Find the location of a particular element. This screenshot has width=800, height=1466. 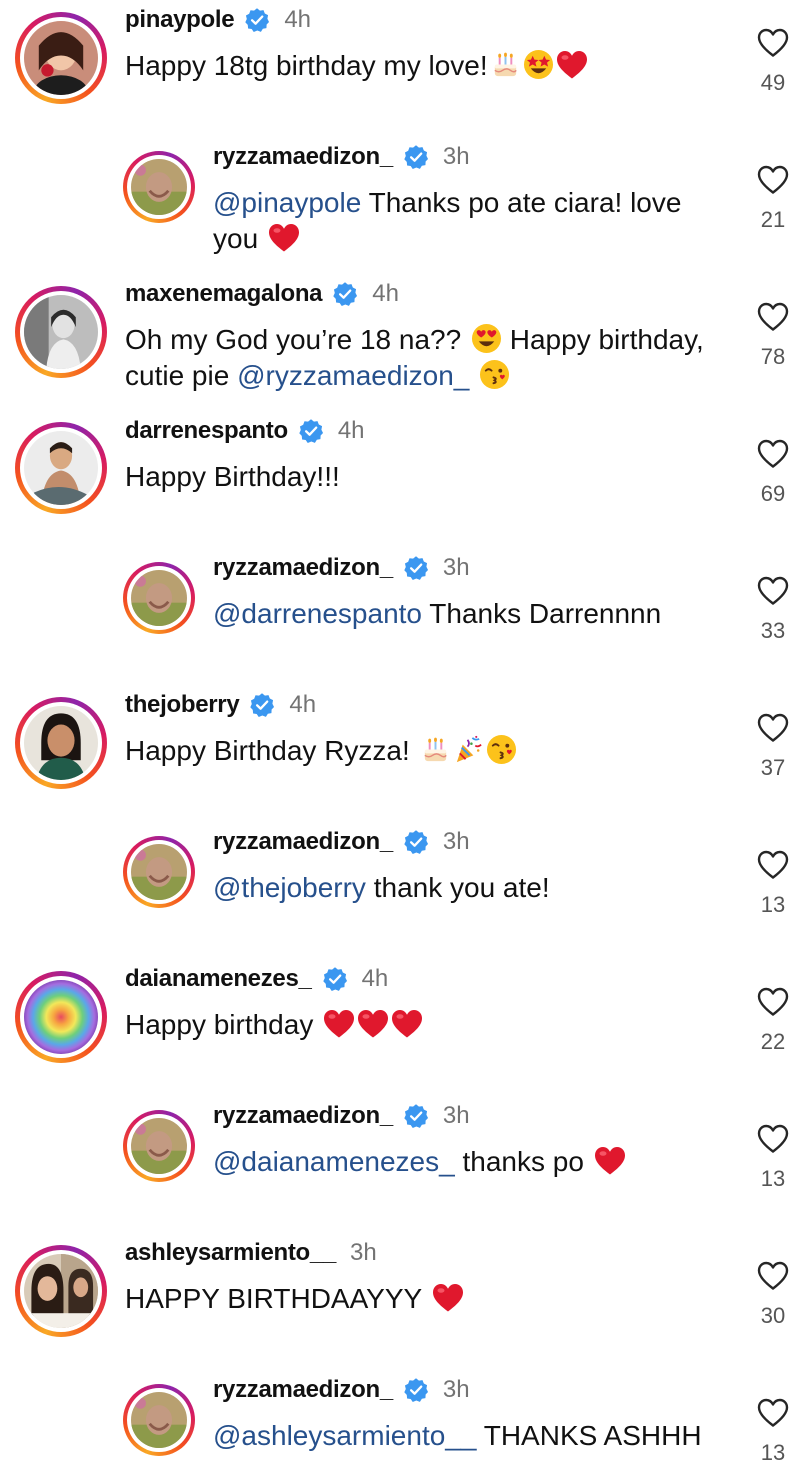

comment-header: ashleysarmiento__ 3h is located at coordinates (251, 1253).